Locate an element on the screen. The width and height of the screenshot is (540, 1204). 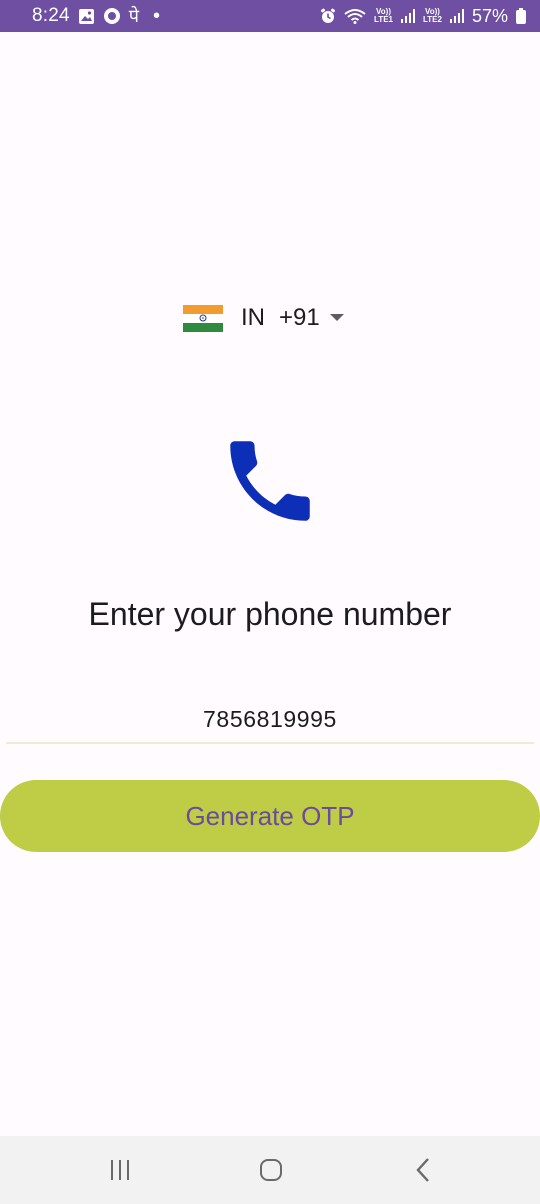
back-icon is located at coordinates (423, 1170).